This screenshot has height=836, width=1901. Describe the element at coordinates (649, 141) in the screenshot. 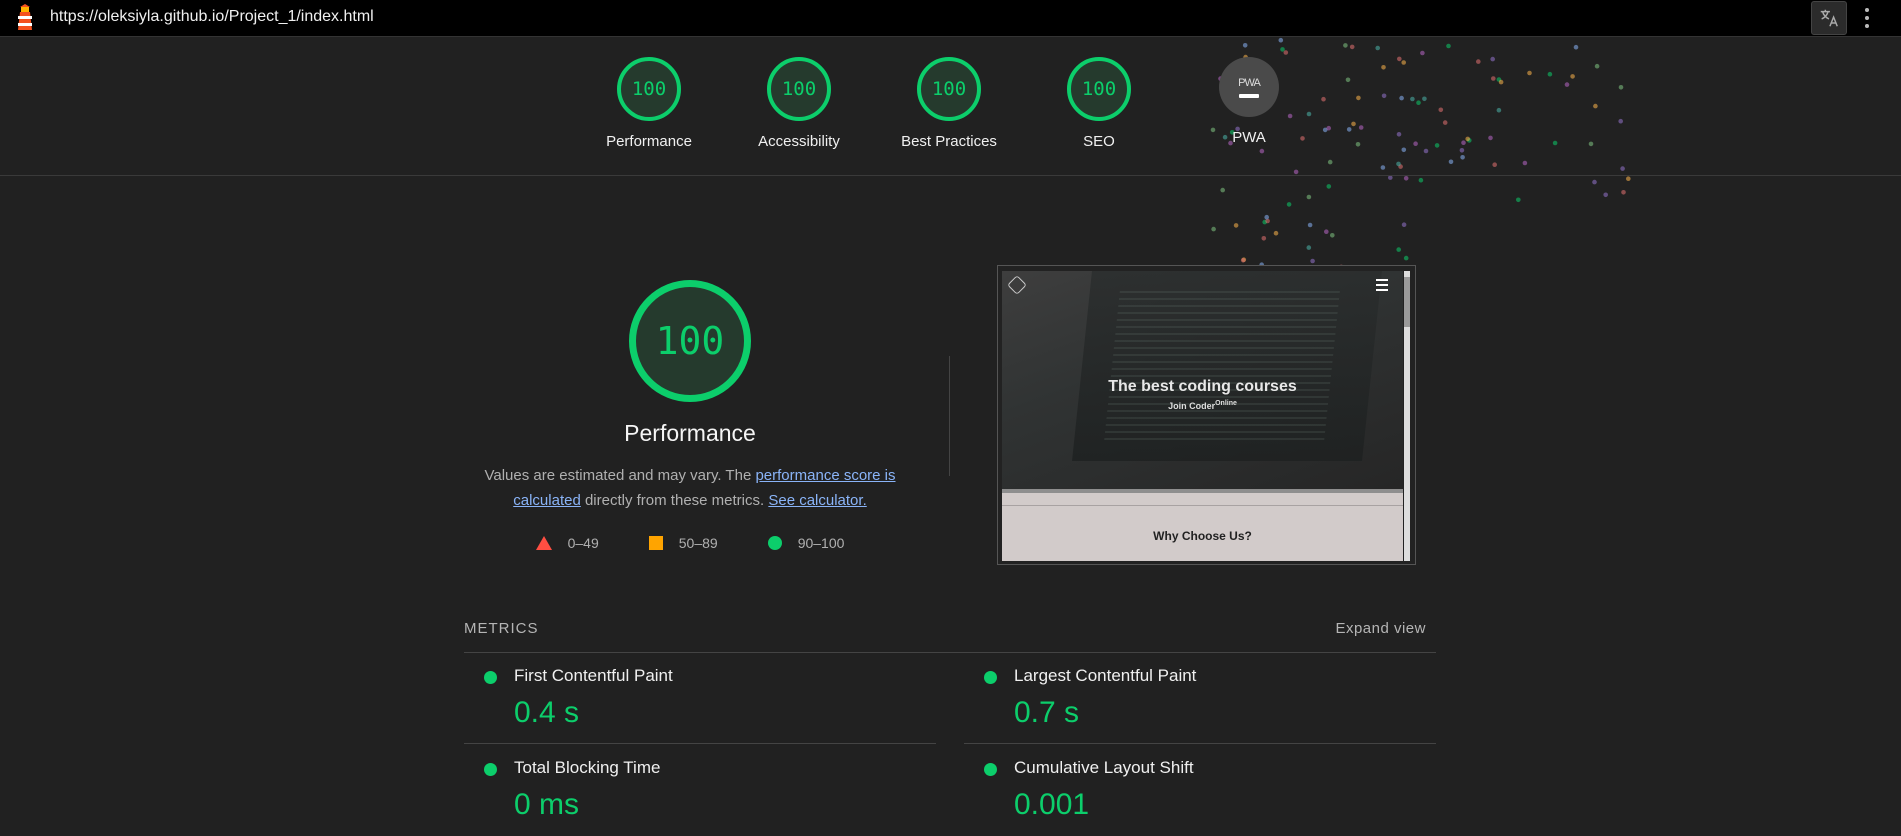

I see `gauge-label: Performance` at that location.